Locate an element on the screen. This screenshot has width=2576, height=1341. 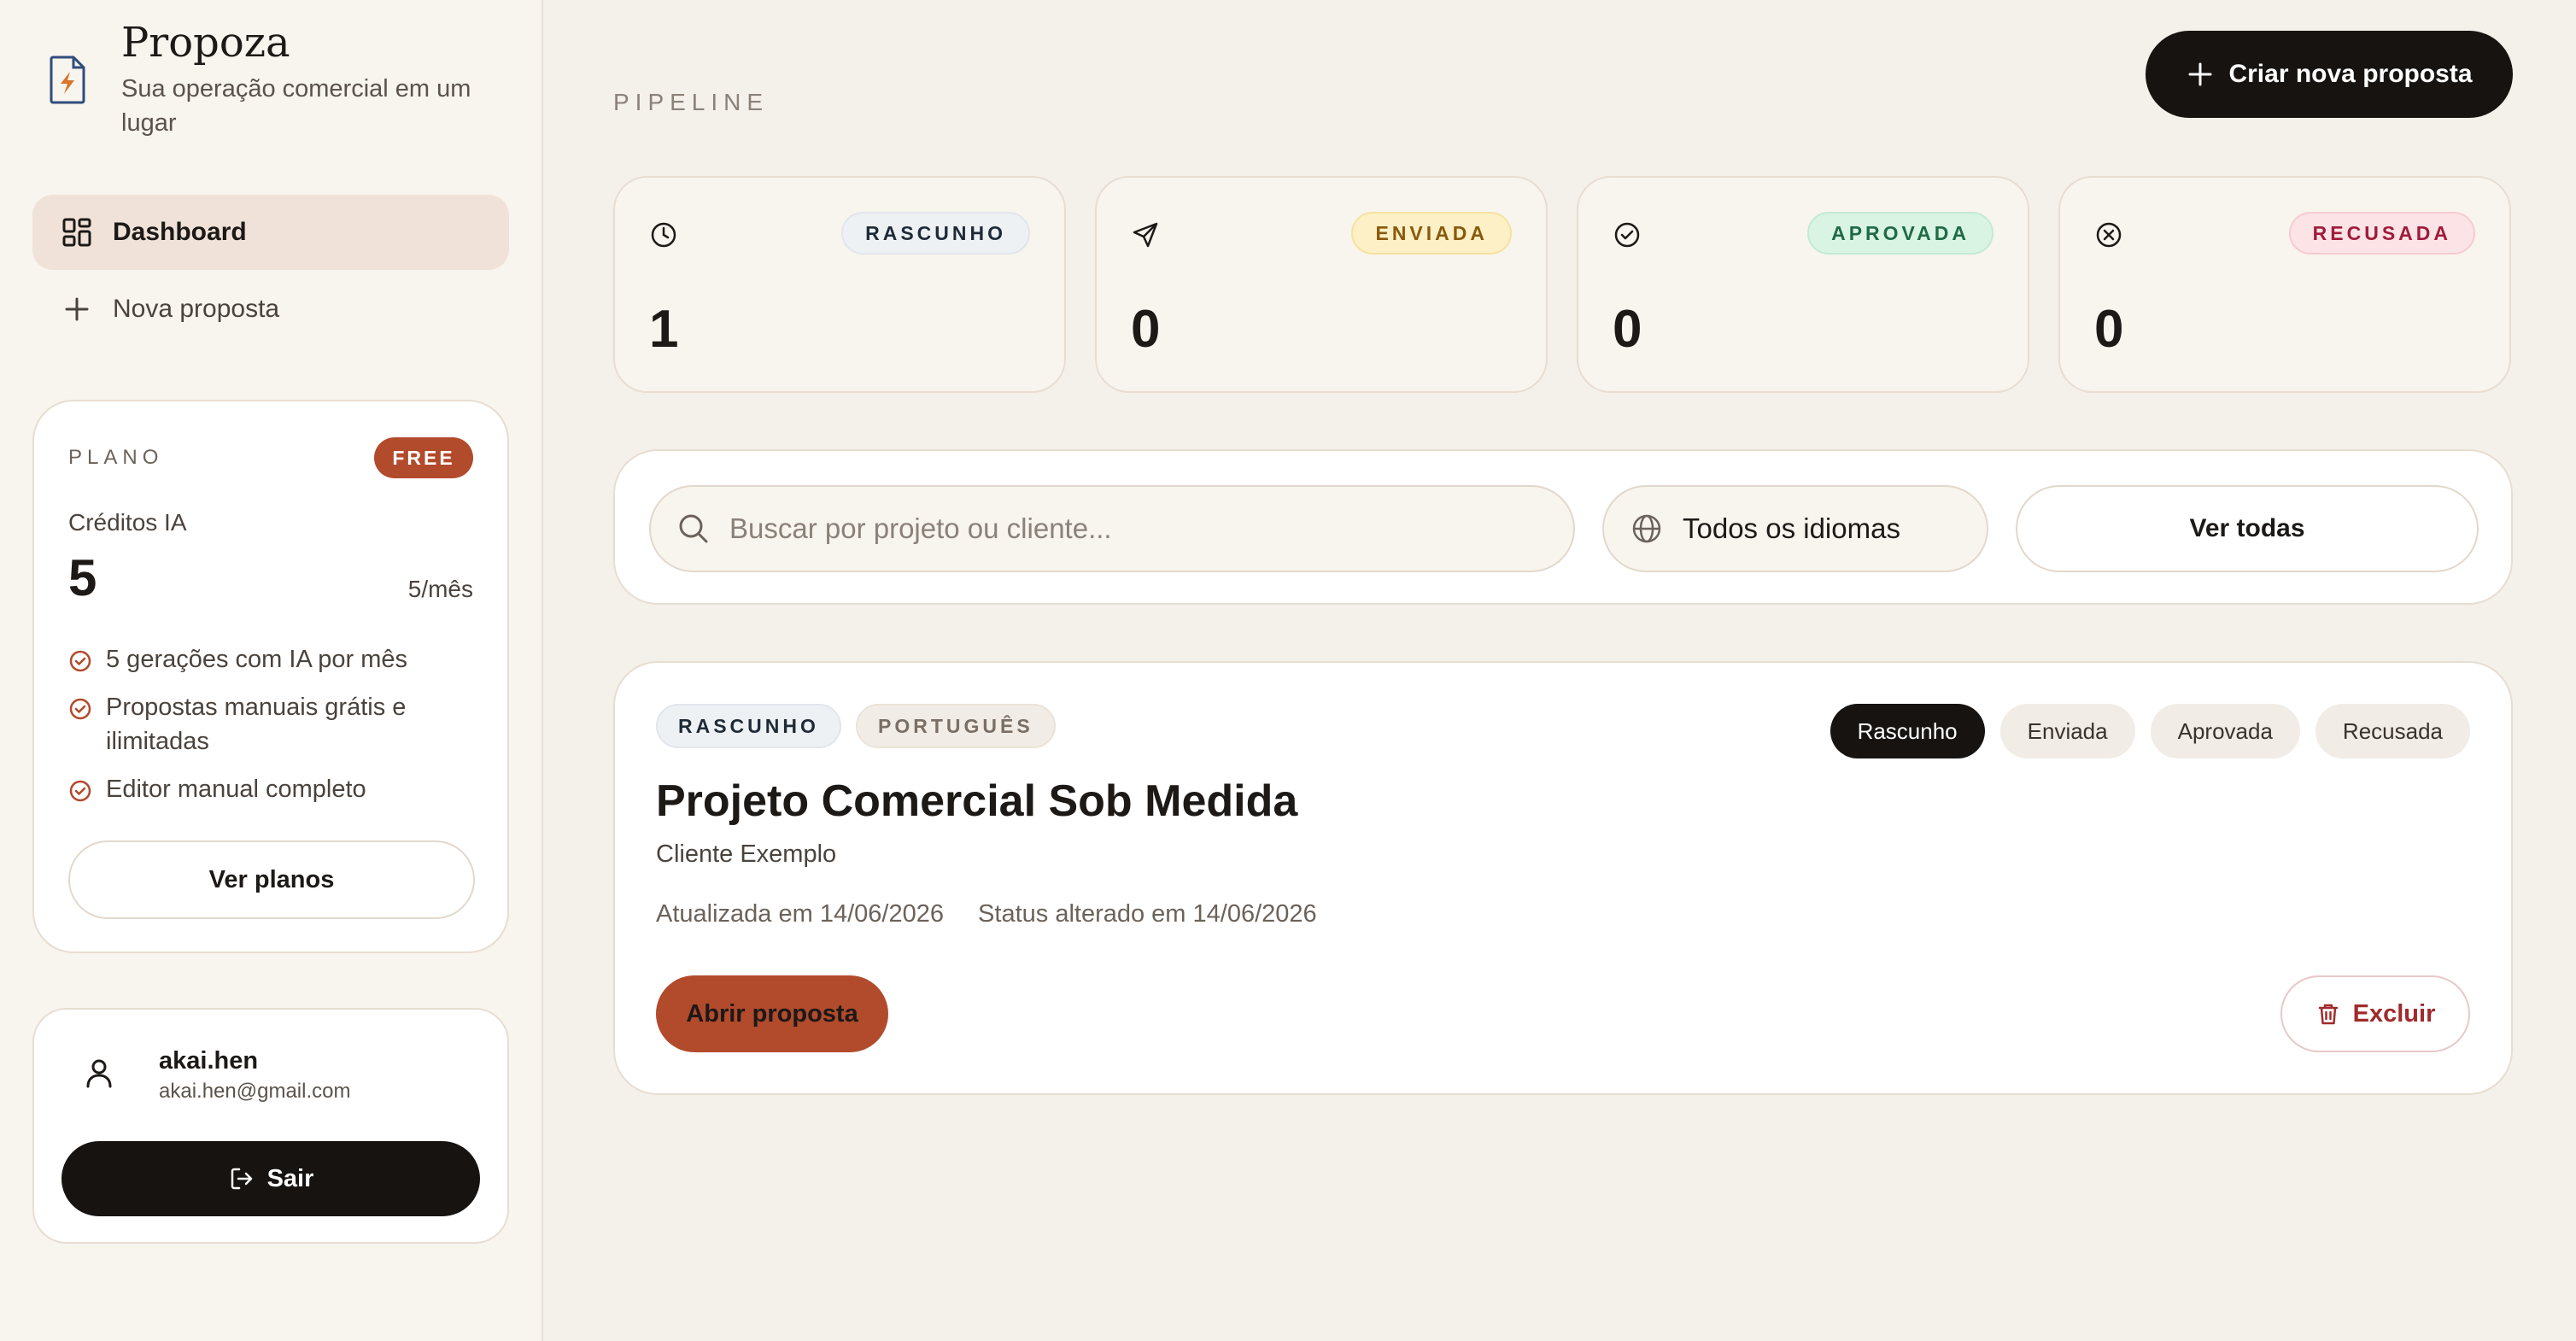
proposal-title: Projeto Comercial Sob Medida is located at coordinates (977, 801).